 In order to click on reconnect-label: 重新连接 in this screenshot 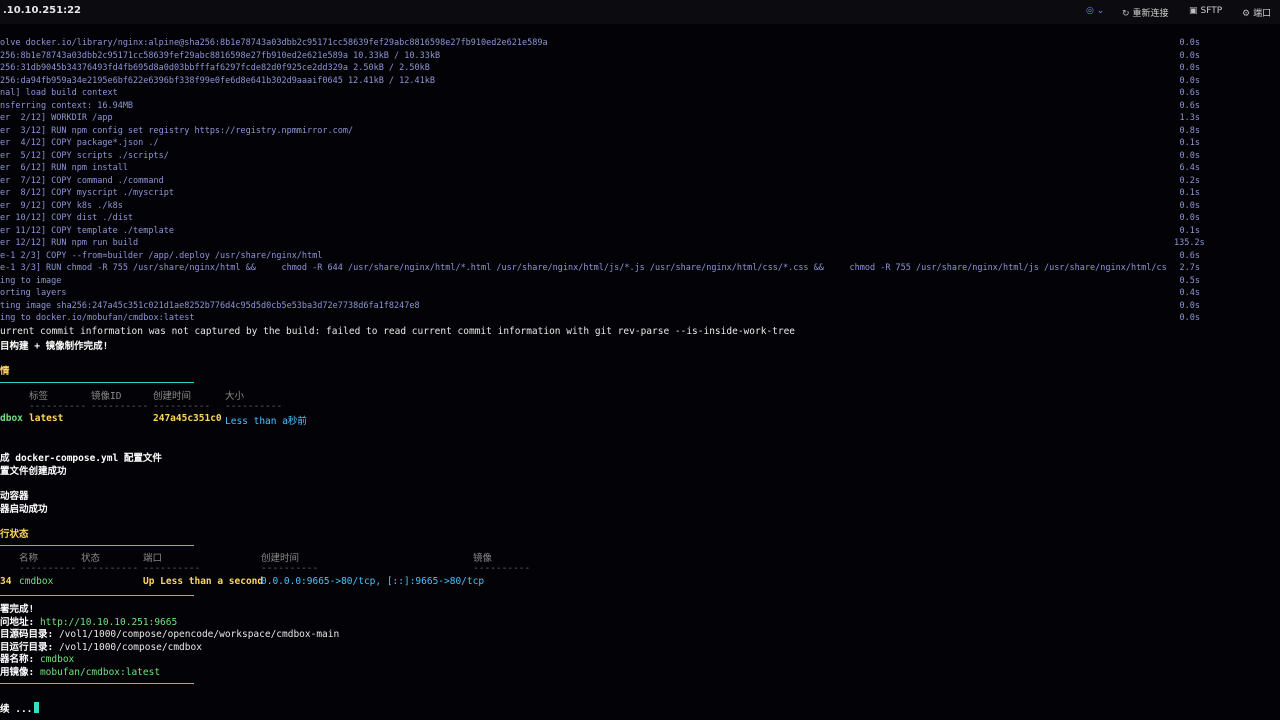, I will do `click(1150, 14)`.